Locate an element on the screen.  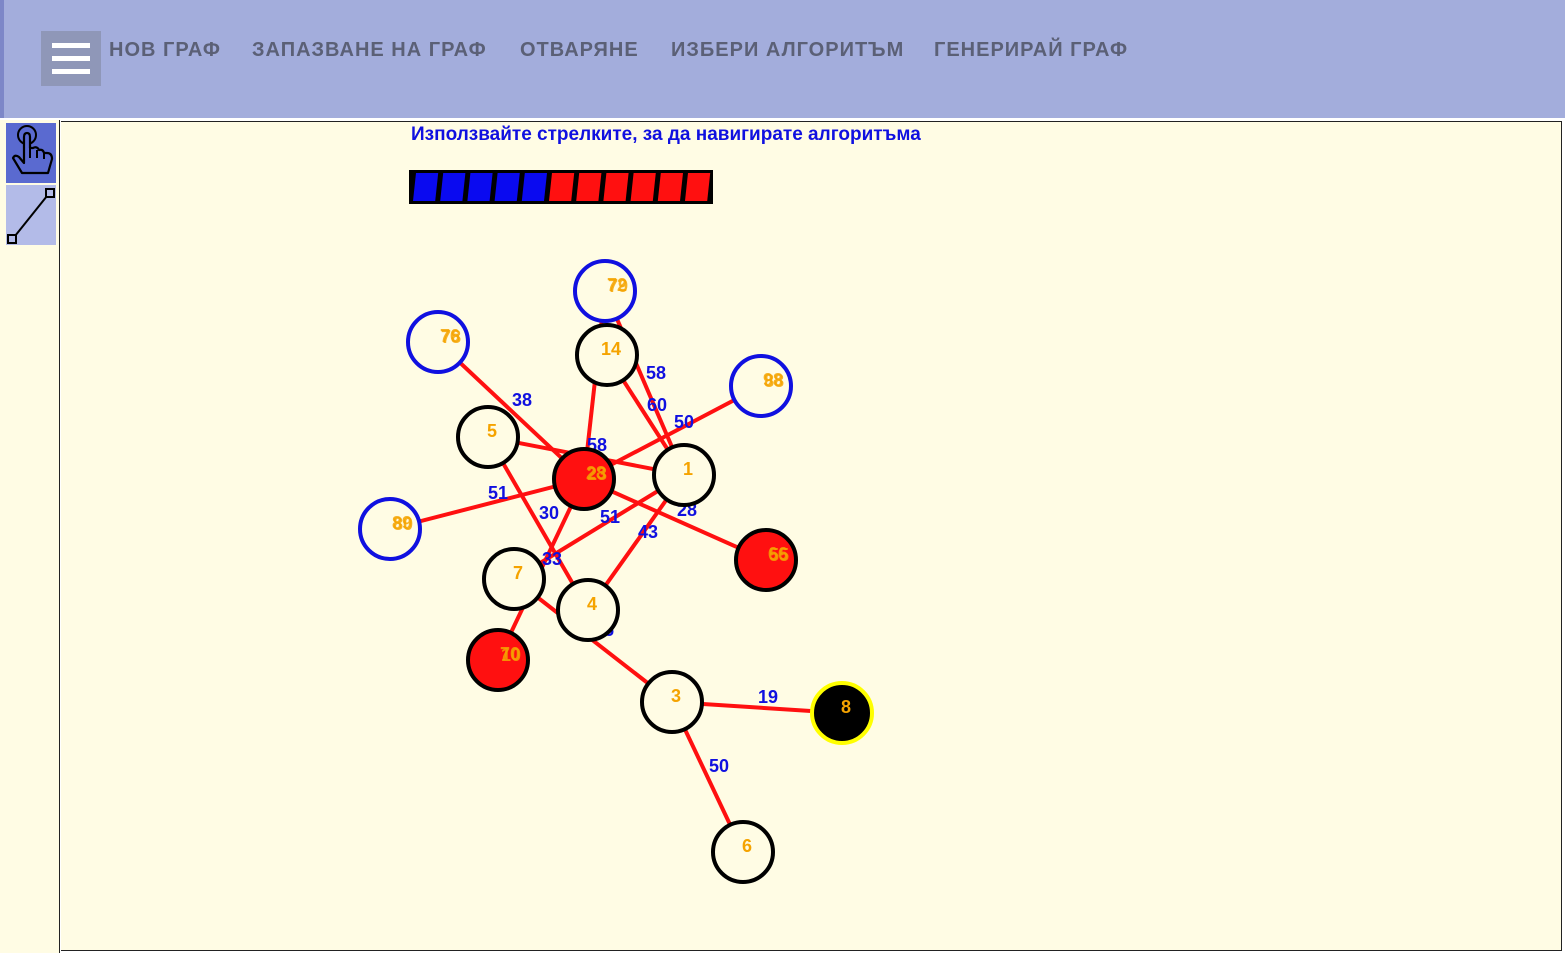
node-label: 8 is located at coordinates (846, 707).